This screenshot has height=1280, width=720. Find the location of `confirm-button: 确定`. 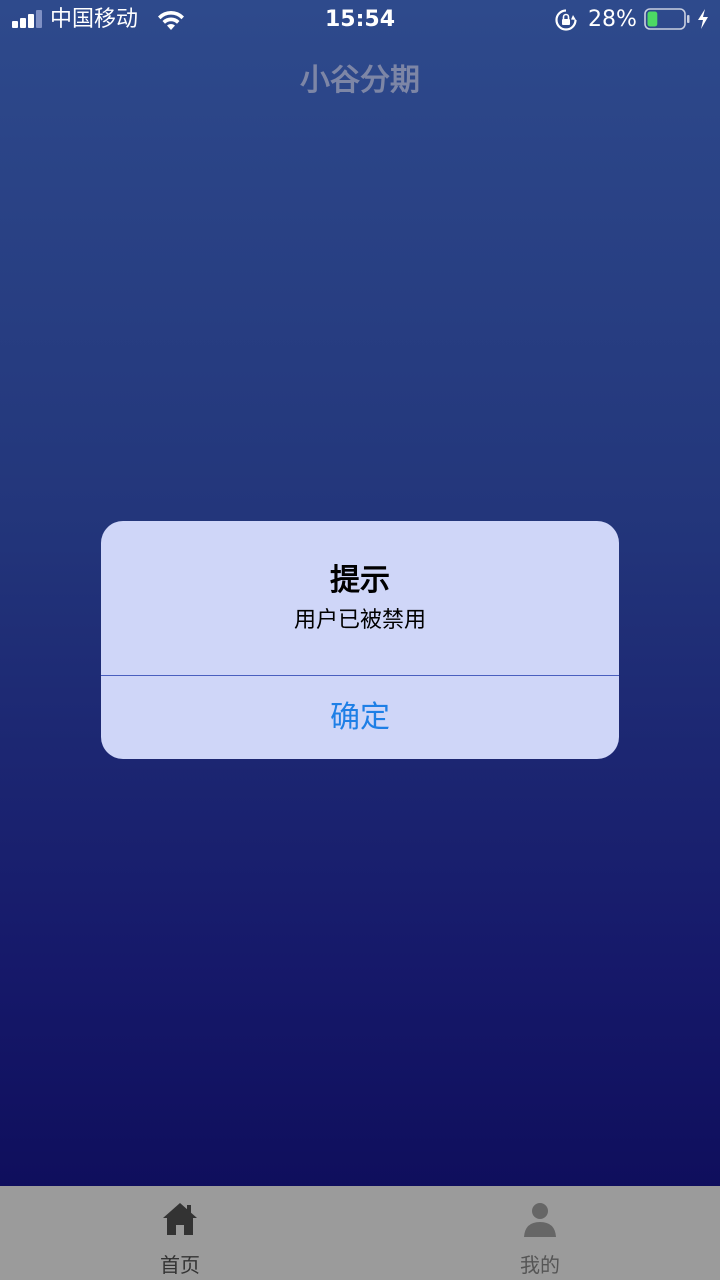

confirm-button: 确定 is located at coordinates (360, 717).